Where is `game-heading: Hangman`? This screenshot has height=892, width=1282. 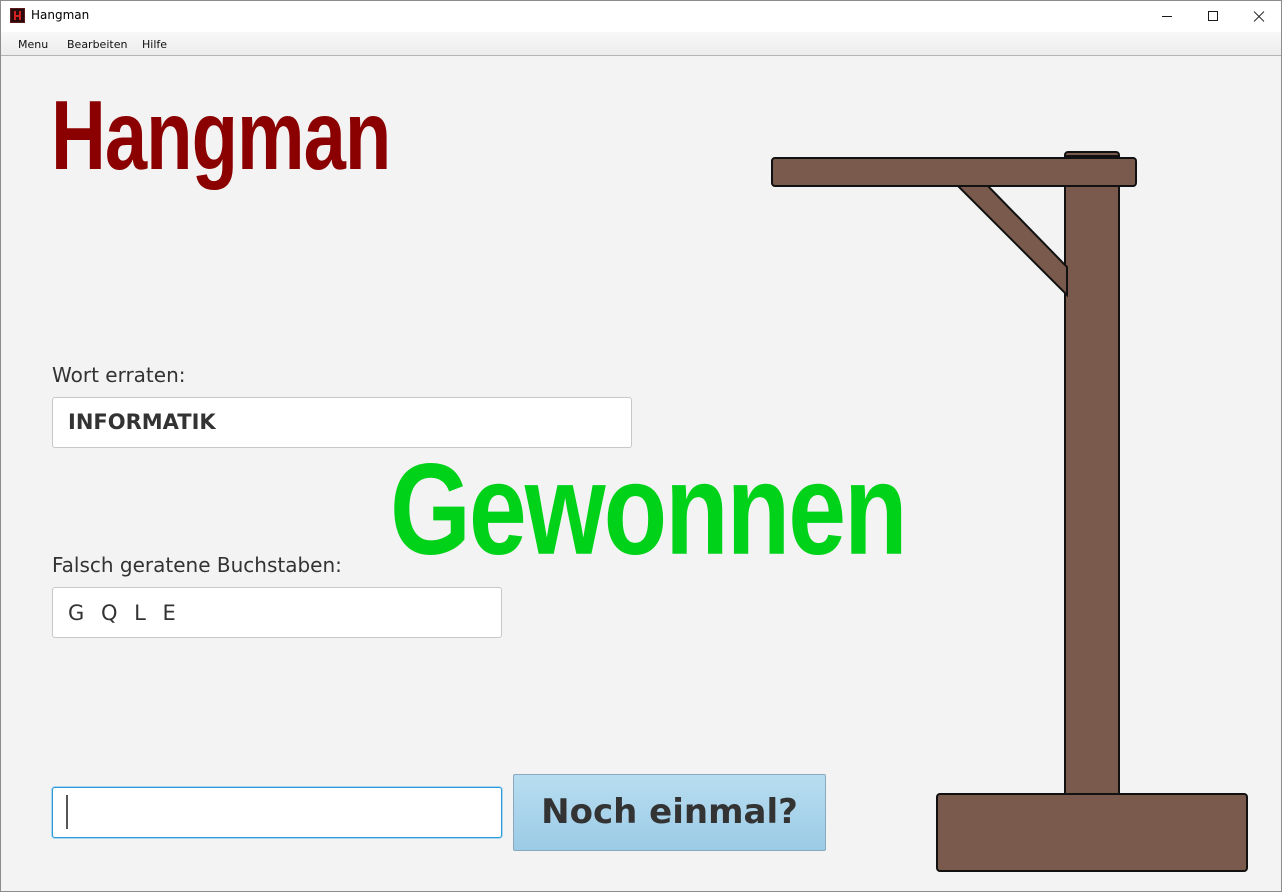
game-heading: Hangman is located at coordinates (221, 135).